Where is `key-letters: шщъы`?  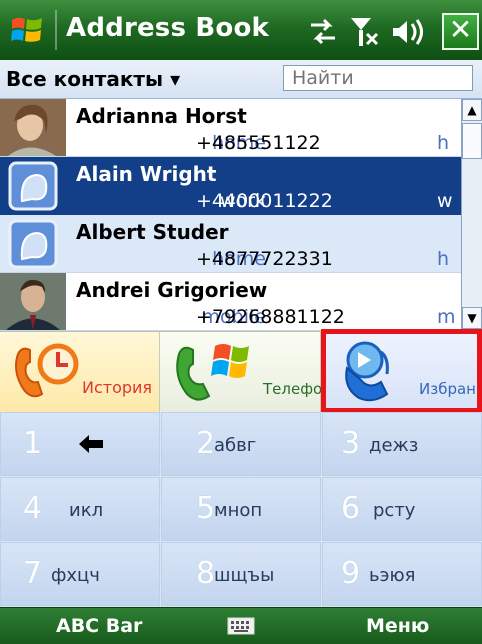
key-letters: шщъы is located at coordinates (244, 575).